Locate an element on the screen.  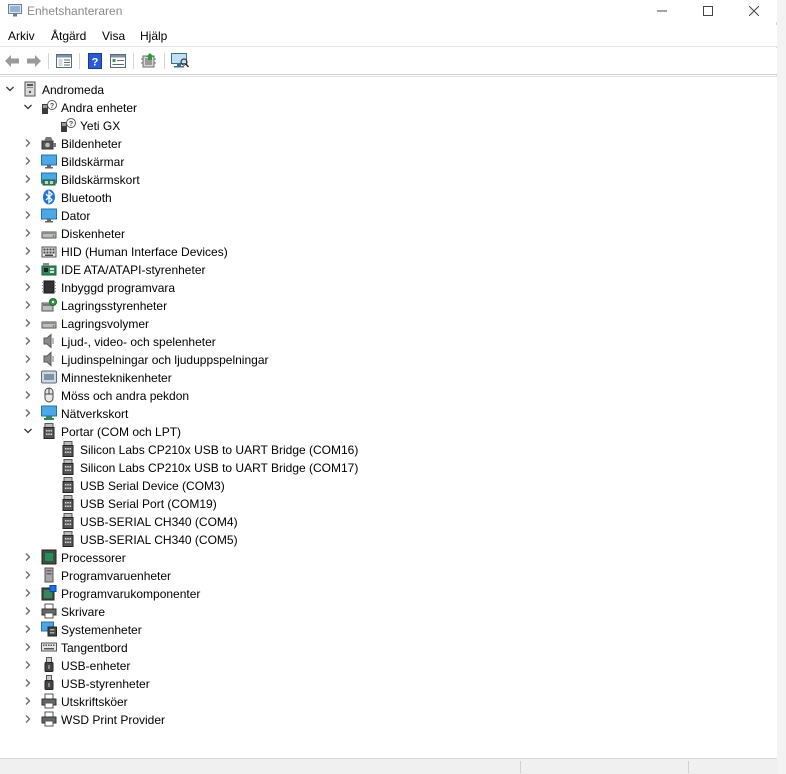
device-category: Diskenheter is located at coordinates (380, 233).